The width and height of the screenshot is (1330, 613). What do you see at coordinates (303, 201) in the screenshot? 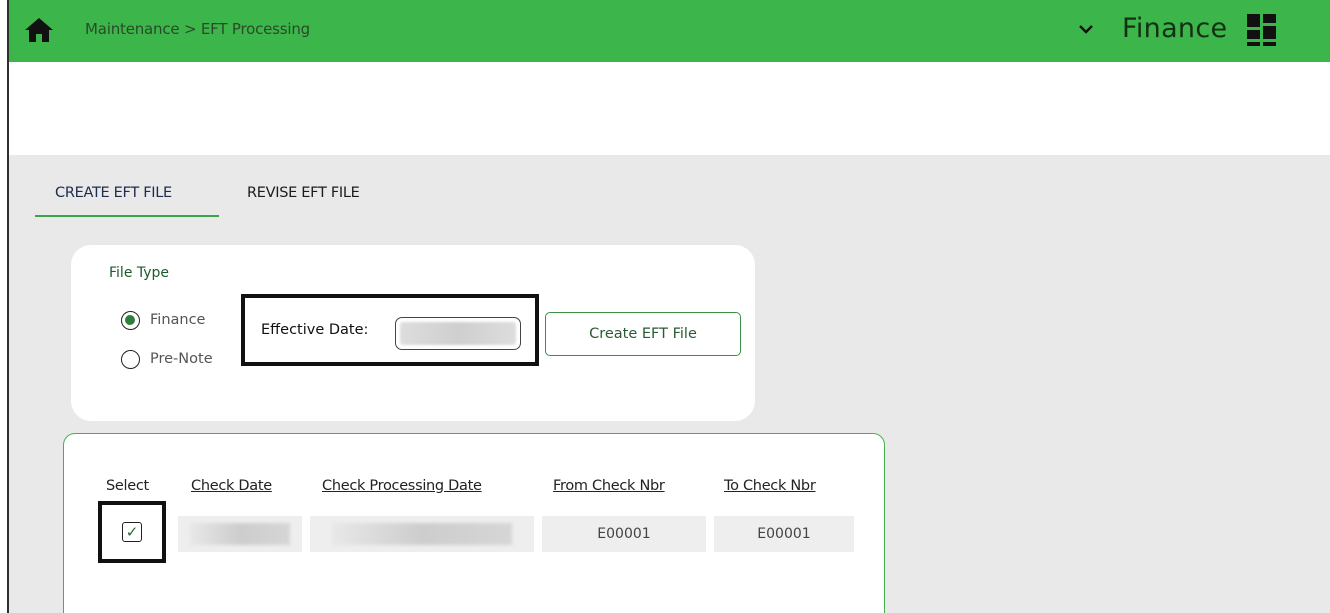
I see `tab-revise-eft-file: REVISE EFT FILE` at bounding box center [303, 201].